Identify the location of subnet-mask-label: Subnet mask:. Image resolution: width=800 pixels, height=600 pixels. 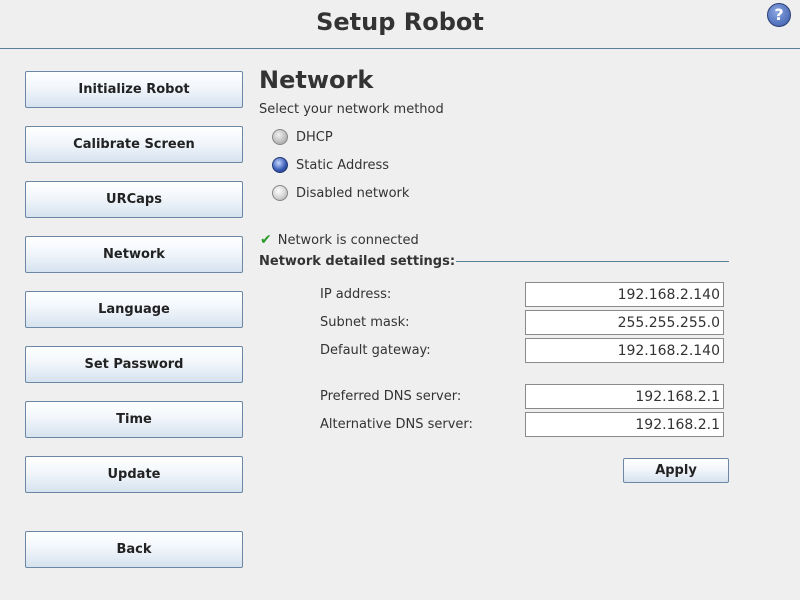
(365, 322).